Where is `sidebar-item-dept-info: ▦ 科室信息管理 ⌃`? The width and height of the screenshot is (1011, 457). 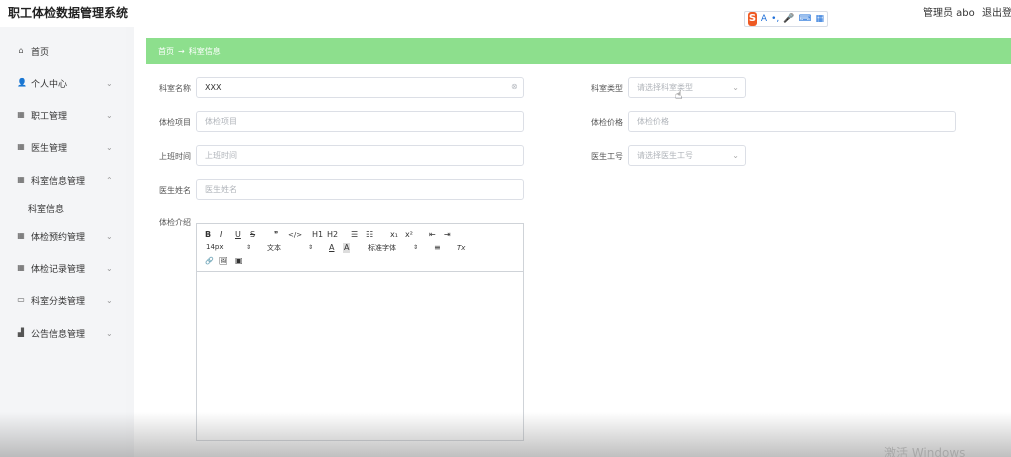 sidebar-item-dept-info: ▦ 科室信息管理 ⌃ is located at coordinates (63, 180).